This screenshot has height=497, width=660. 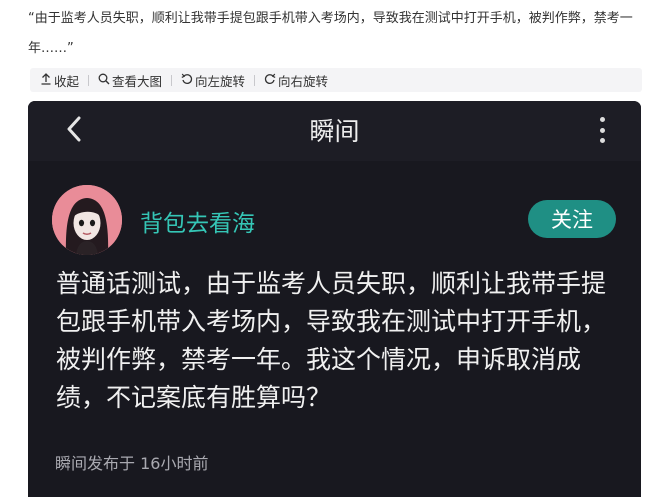 What do you see at coordinates (104, 80) in the screenshot?
I see `search-icon` at bounding box center [104, 80].